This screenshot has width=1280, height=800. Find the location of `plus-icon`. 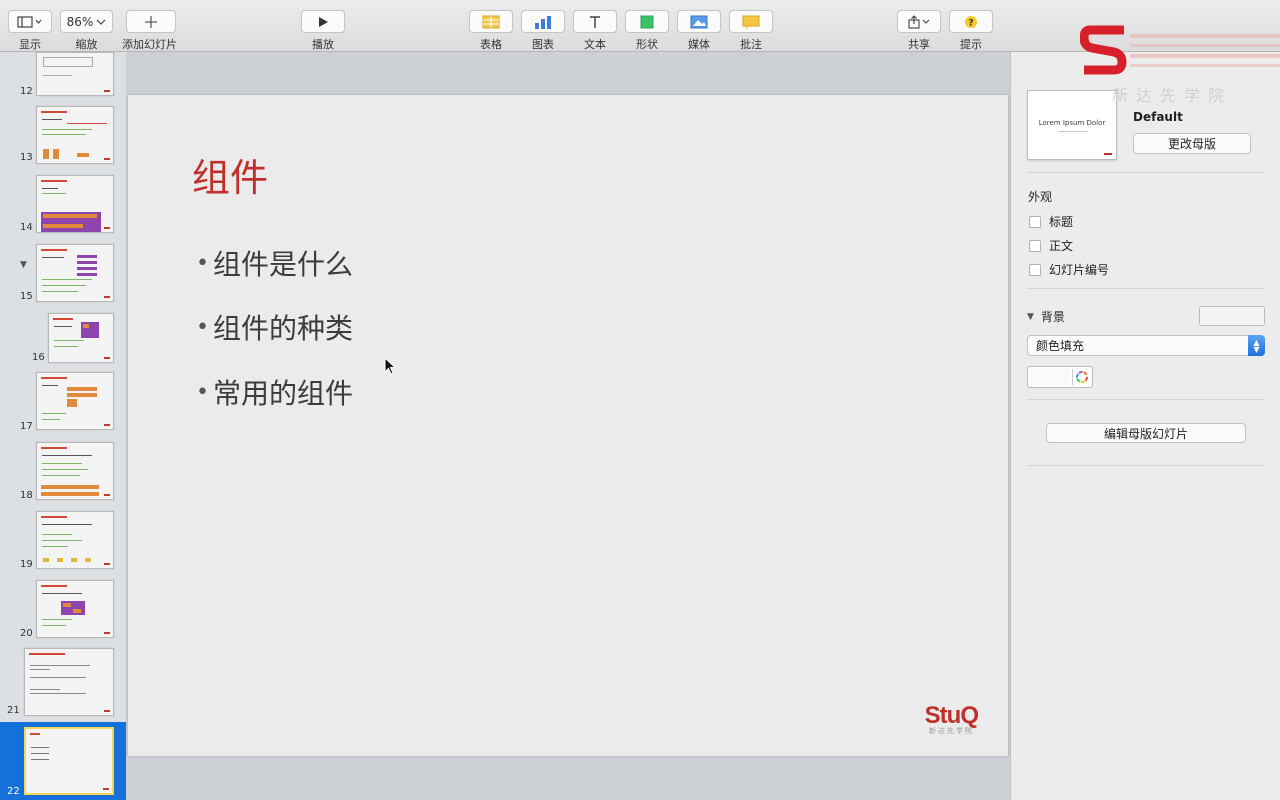

plus-icon is located at coordinates (151, 21).